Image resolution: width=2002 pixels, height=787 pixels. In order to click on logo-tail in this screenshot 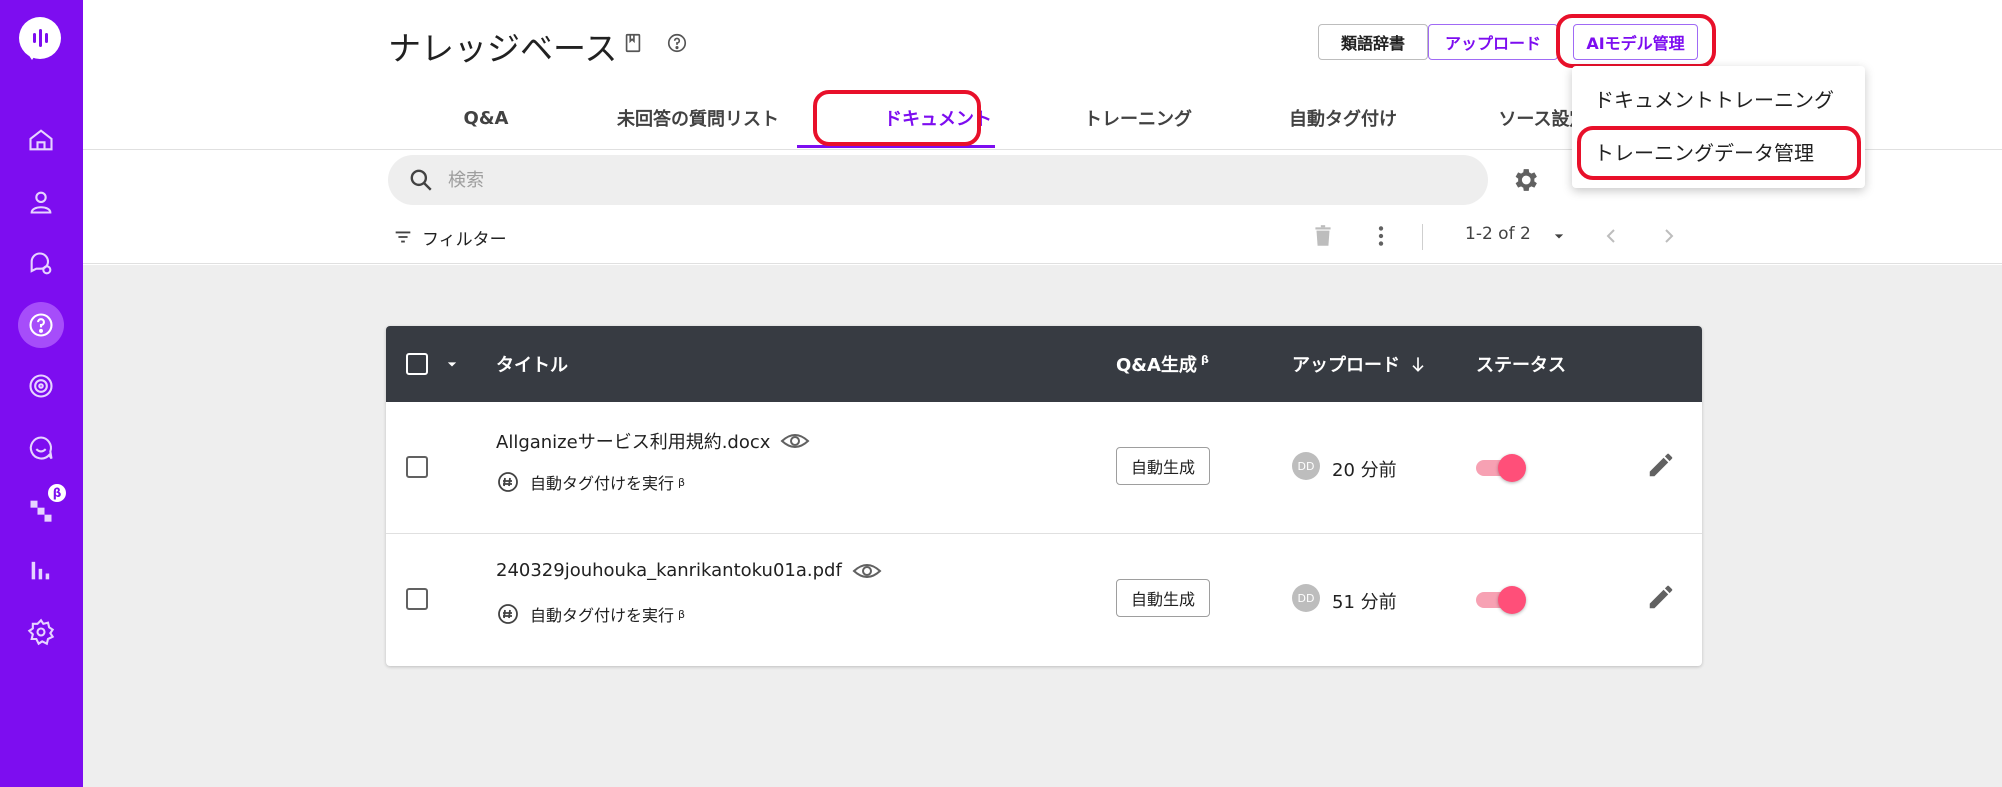, I will do `click(32, 54)`.